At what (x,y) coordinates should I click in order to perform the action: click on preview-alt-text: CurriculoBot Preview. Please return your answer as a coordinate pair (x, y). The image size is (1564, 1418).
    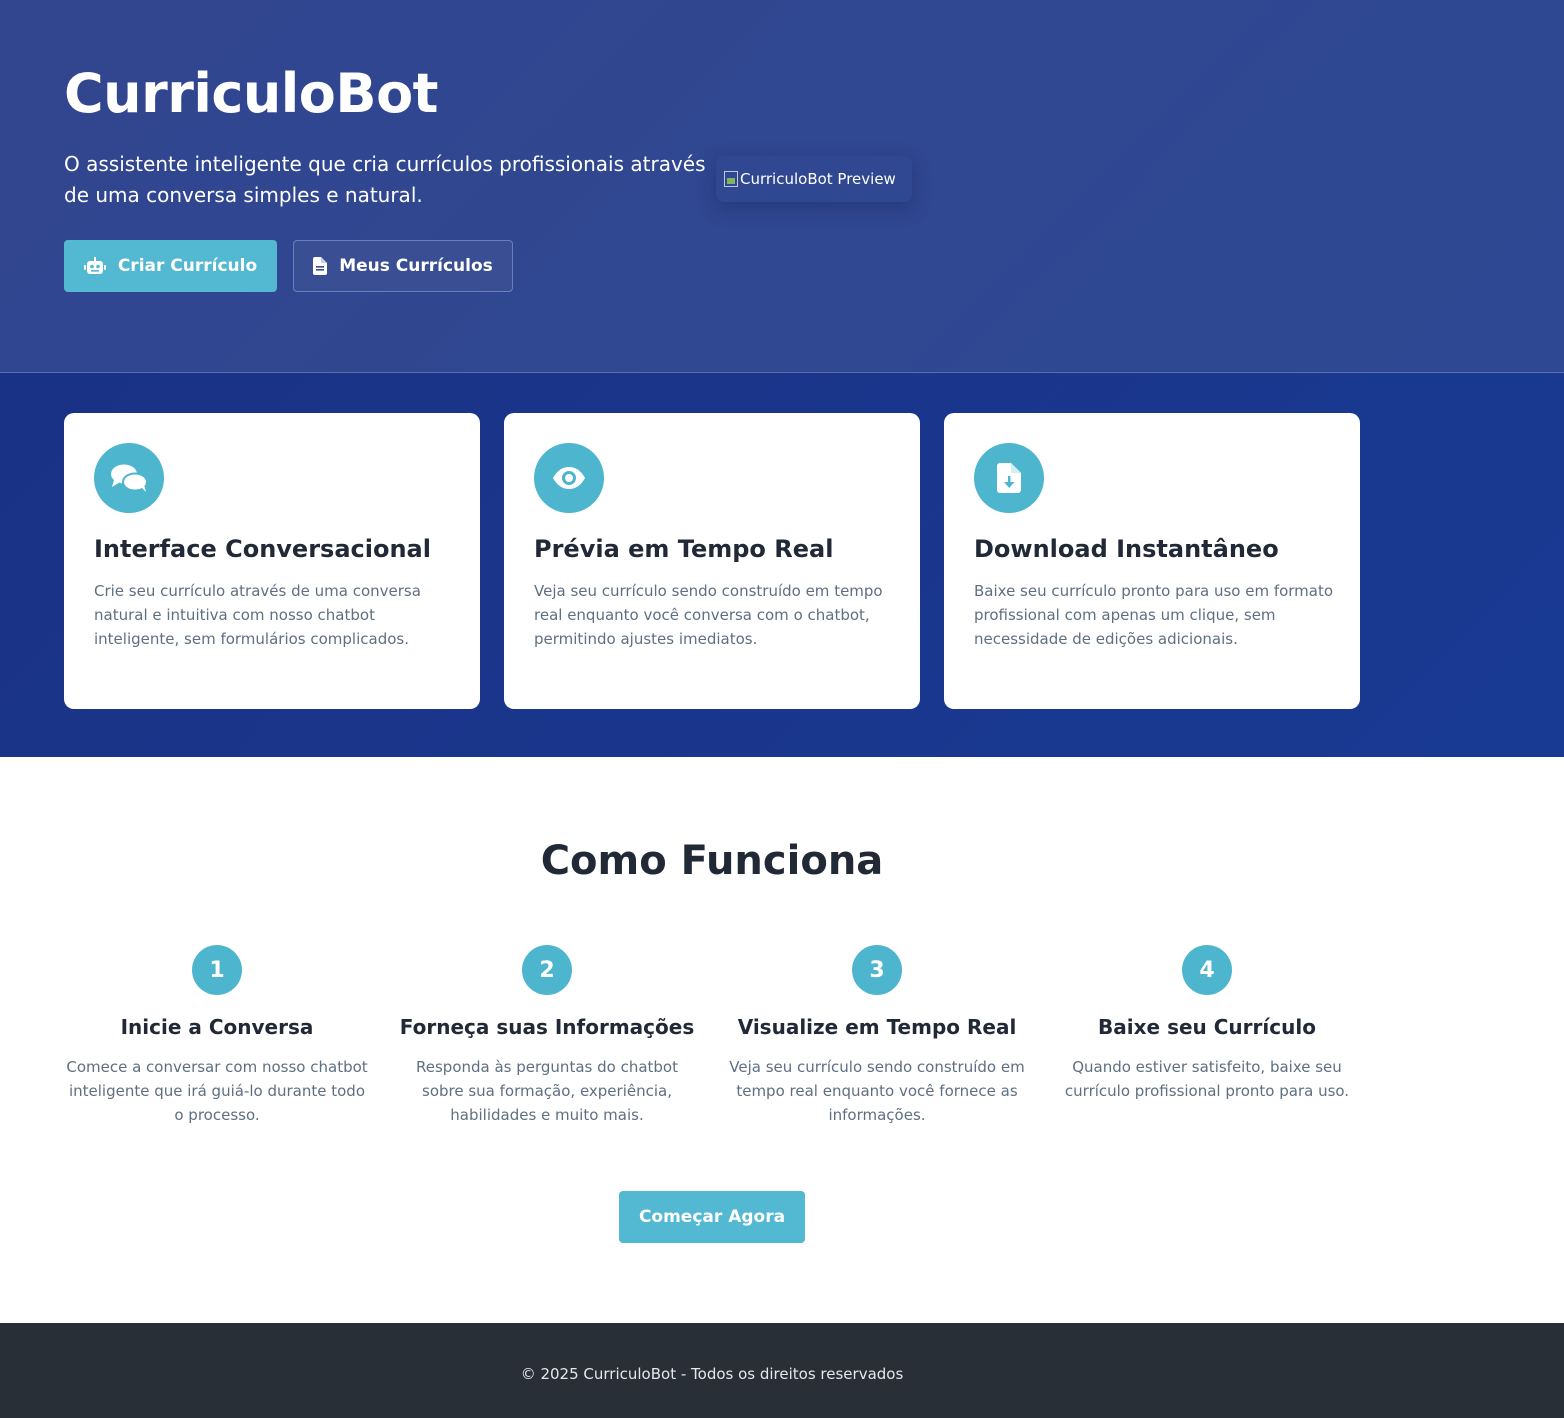
    Looking at the image, I should click on (818, 179).